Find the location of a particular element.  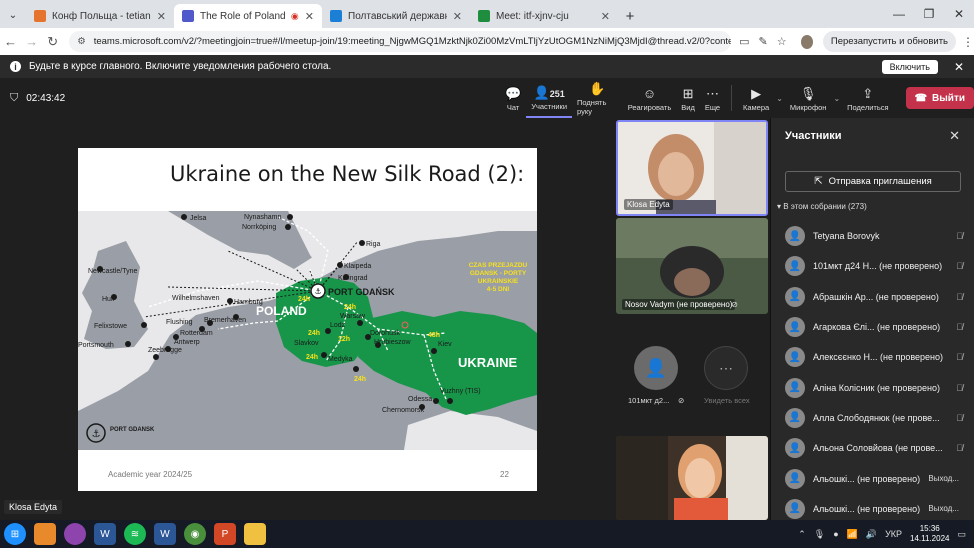

city-label: Vuzhny (TIS) is located at coordinates (460, 391).